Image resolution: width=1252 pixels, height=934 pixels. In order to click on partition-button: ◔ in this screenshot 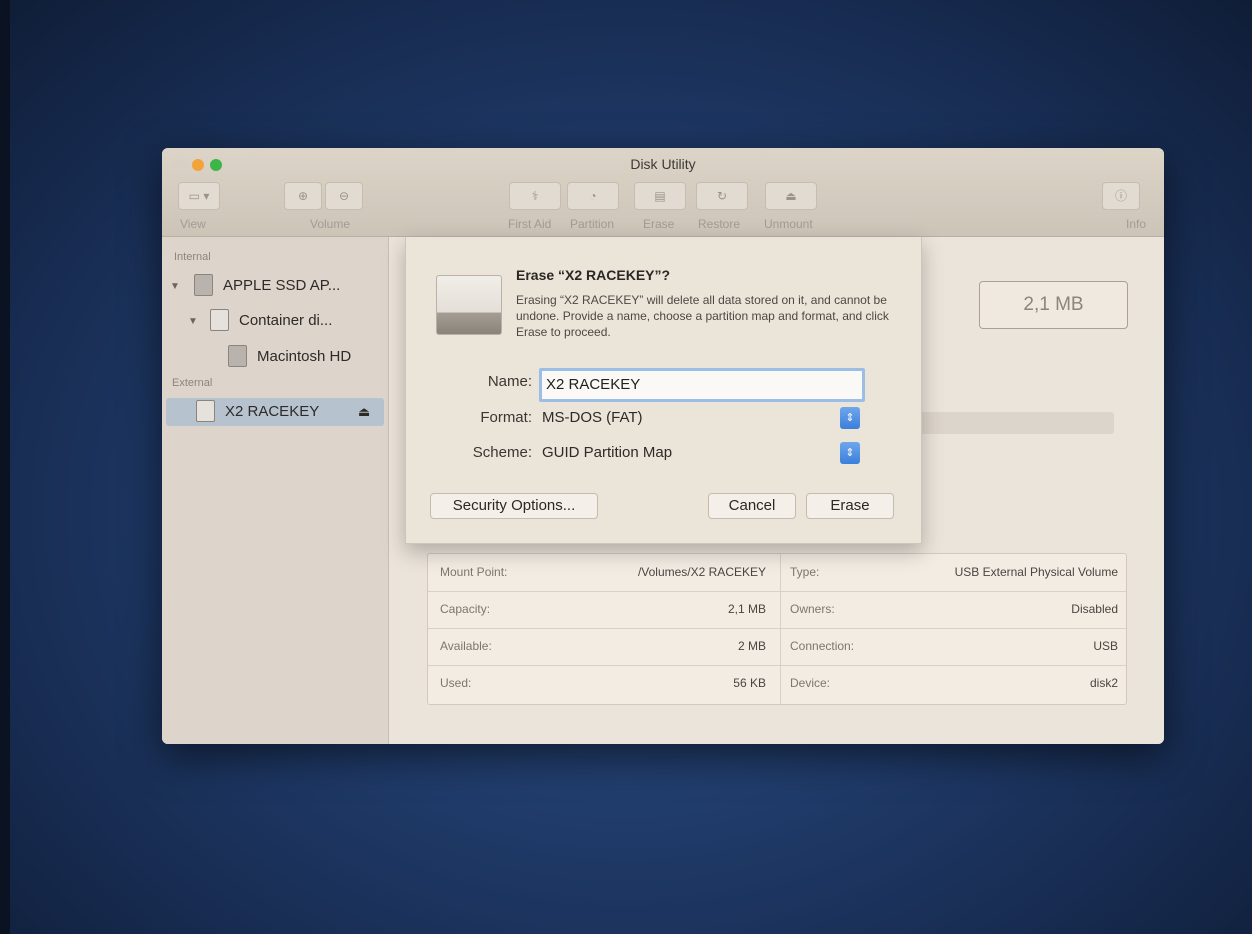, I will do `click(593, 196)`.